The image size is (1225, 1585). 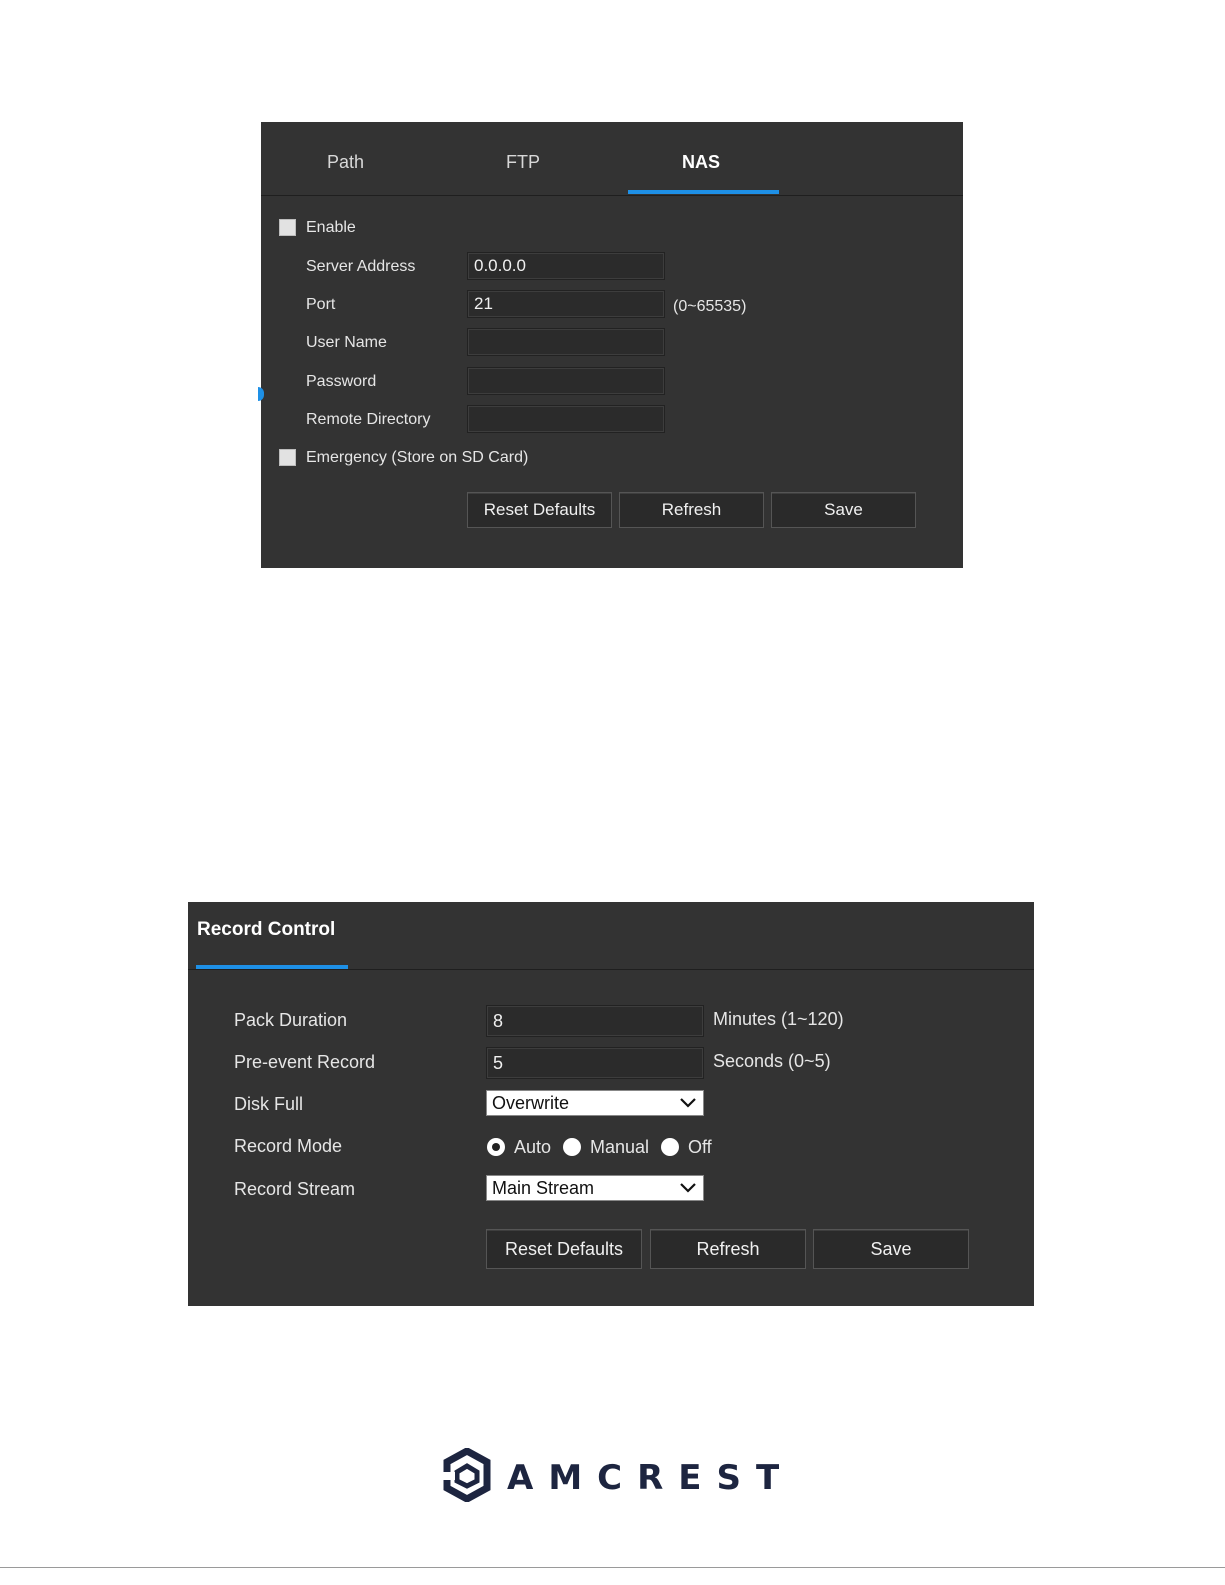 What do you see at coordinates (710, 306) in the screenshot?
I see `port-range-hint: (0~65535)` at bounding box center [710, 306].